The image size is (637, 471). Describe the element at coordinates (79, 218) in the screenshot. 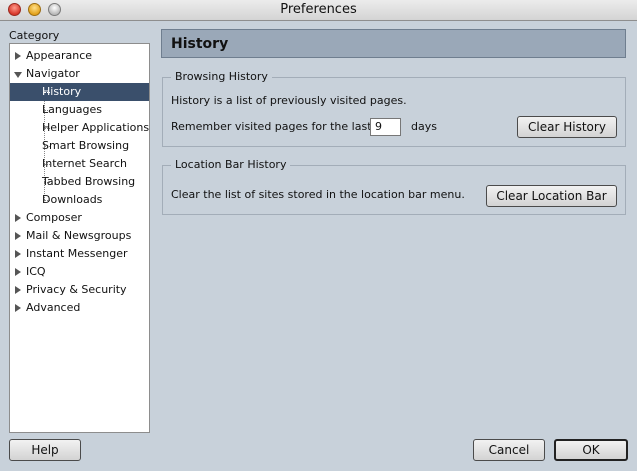

I see `tree-item-composer: Composer` at that location.